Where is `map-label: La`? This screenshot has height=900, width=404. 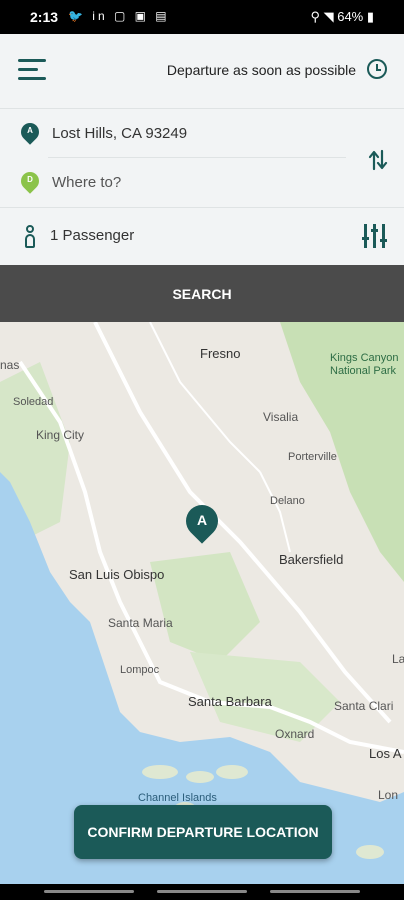
map-label: La is located at coordinates (398, 659).